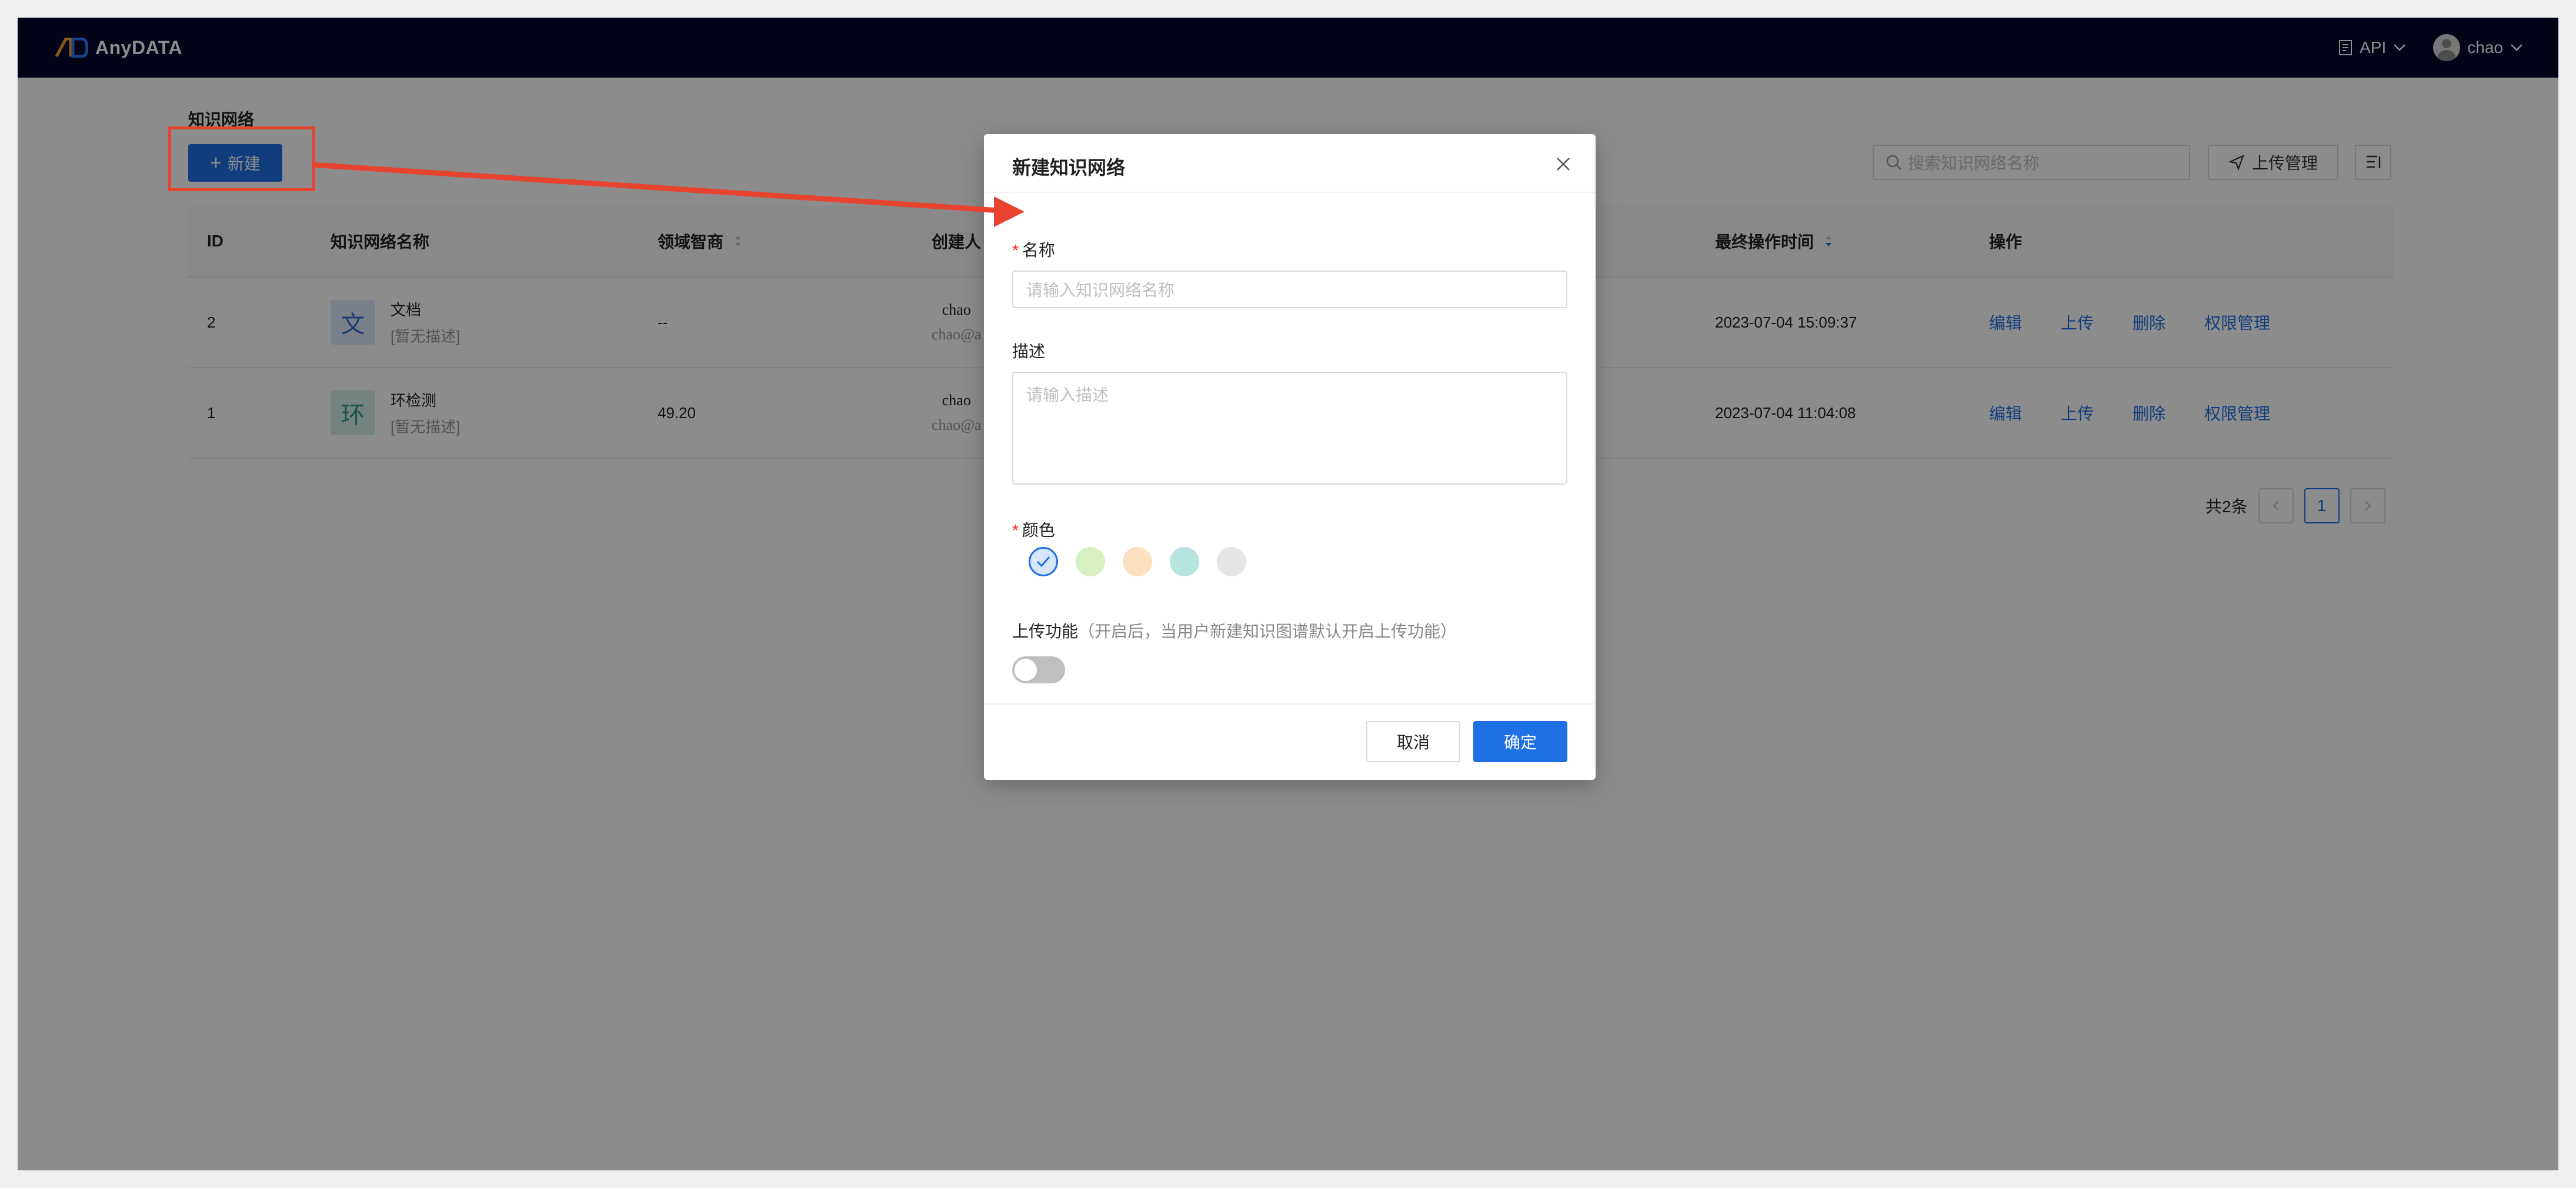 The height and width of the screenshot is (1188, 2576). Describe the element at coordinates (1413, 741) in the screenshot. I see `cancel-button: 取消` at that location.